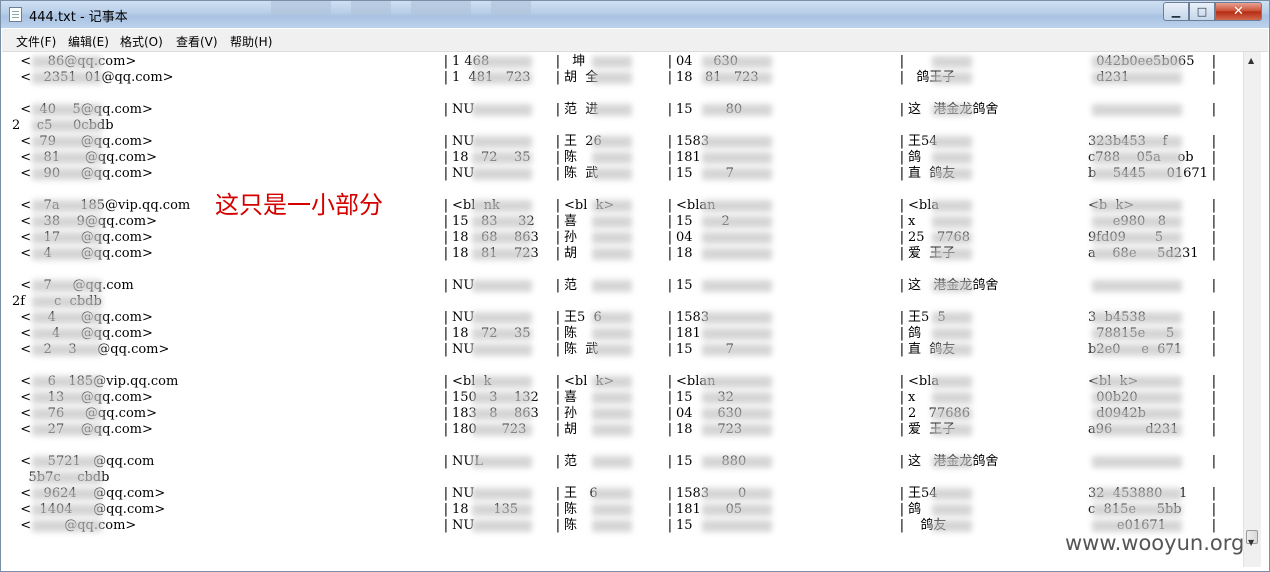  I want to click on menu-view: 查看(V), so click(197, 41).